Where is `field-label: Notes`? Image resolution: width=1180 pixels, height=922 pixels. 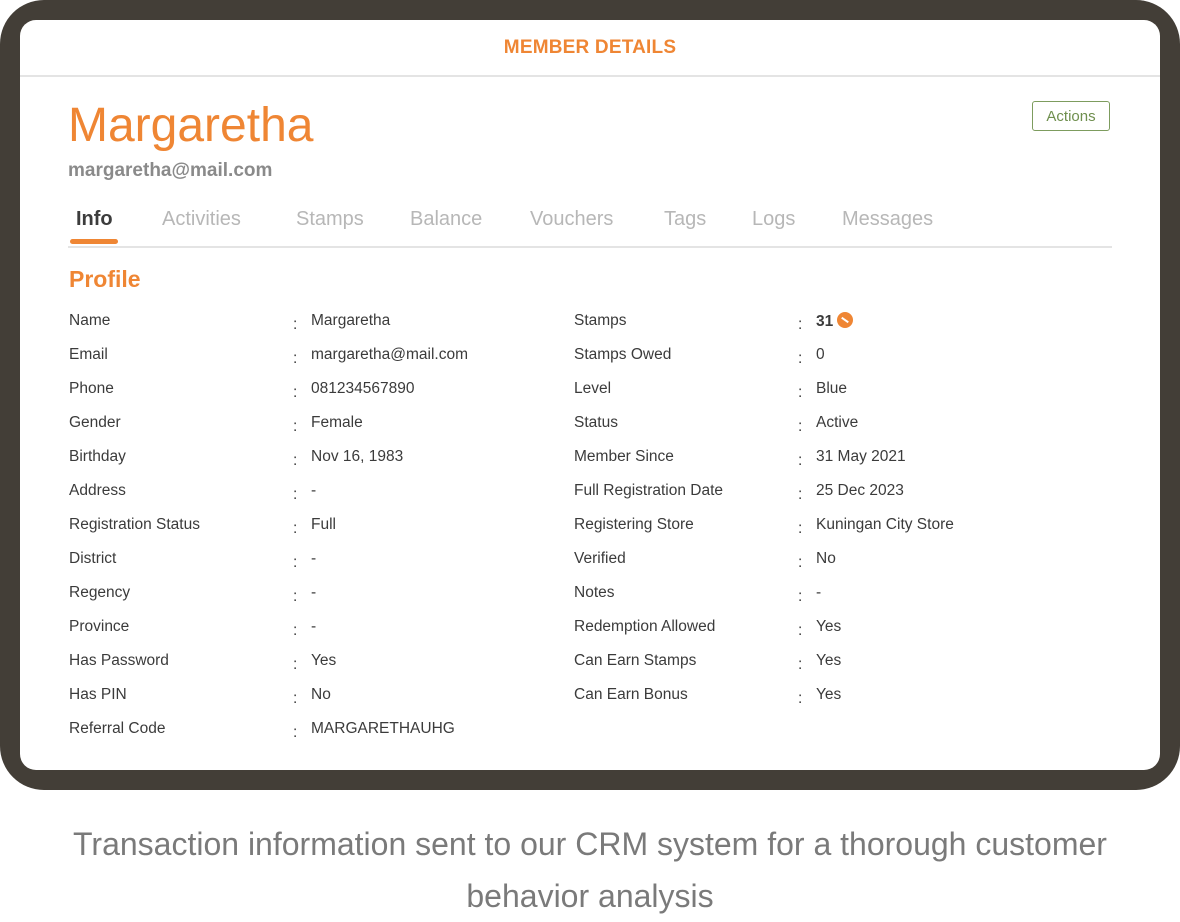 field-label: Notes is located at coordinates (594, 592).